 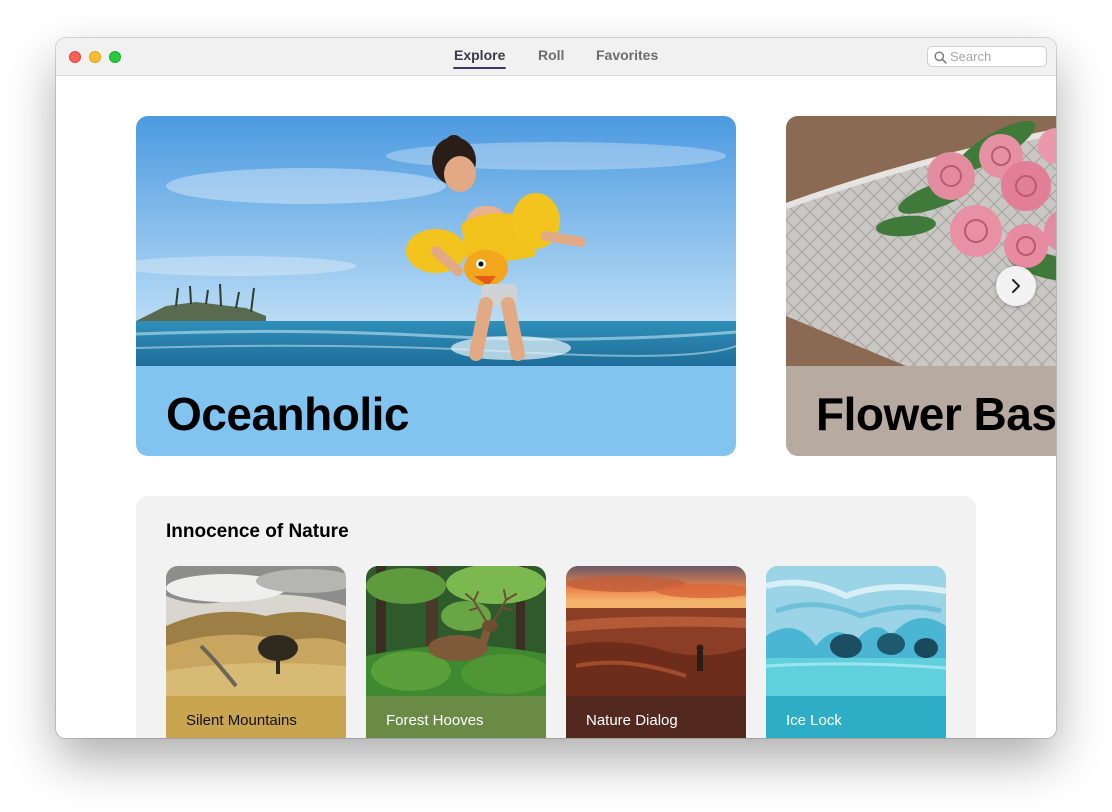 What do you see at coordinates (75, 57) in the screenshot?
I see `close-window-button` at bounding box center [75, 57].